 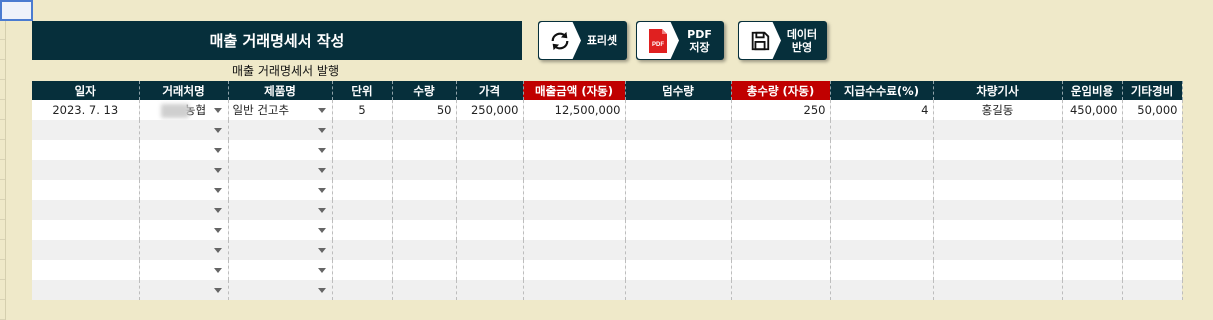 I want to click on col-header-price: 가격, so click(x=490, y=90).